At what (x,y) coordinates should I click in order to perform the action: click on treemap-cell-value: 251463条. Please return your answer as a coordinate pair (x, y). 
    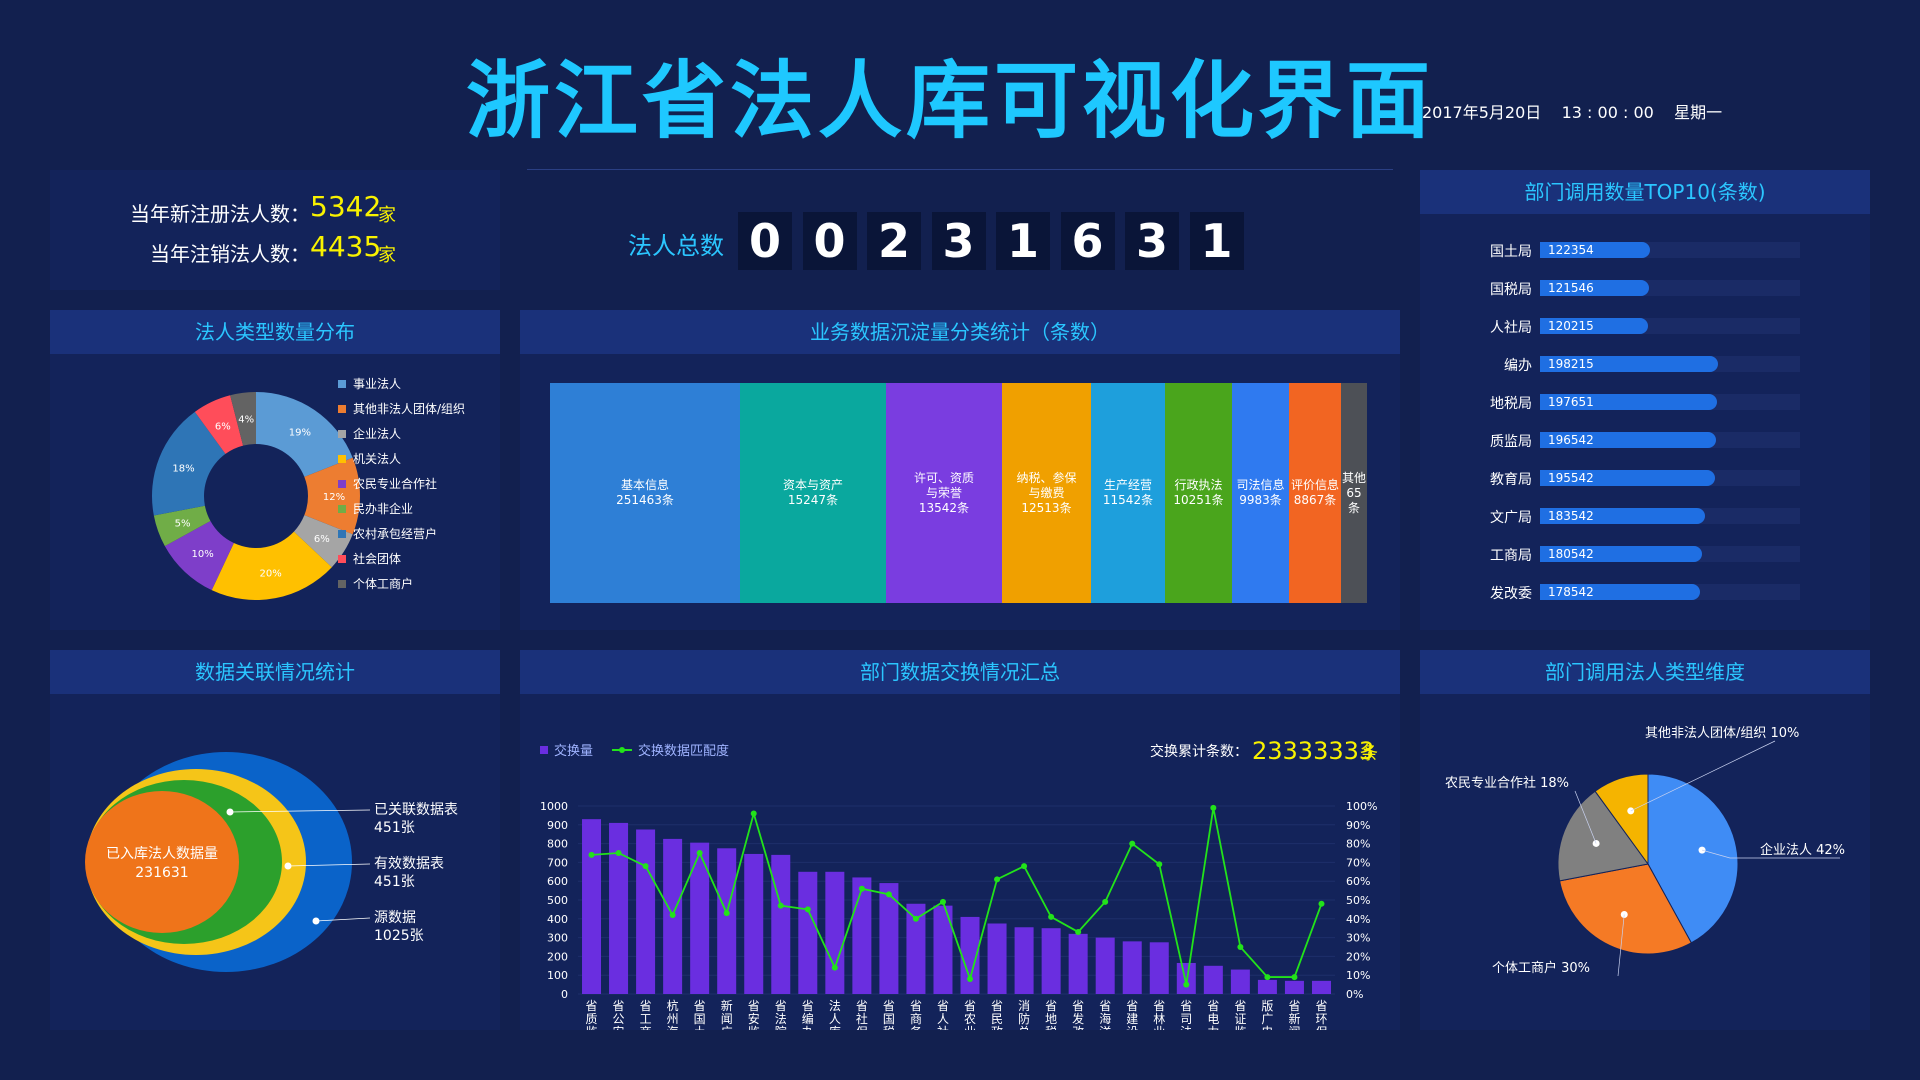
    Looking at the image, I should click on (645, 500).